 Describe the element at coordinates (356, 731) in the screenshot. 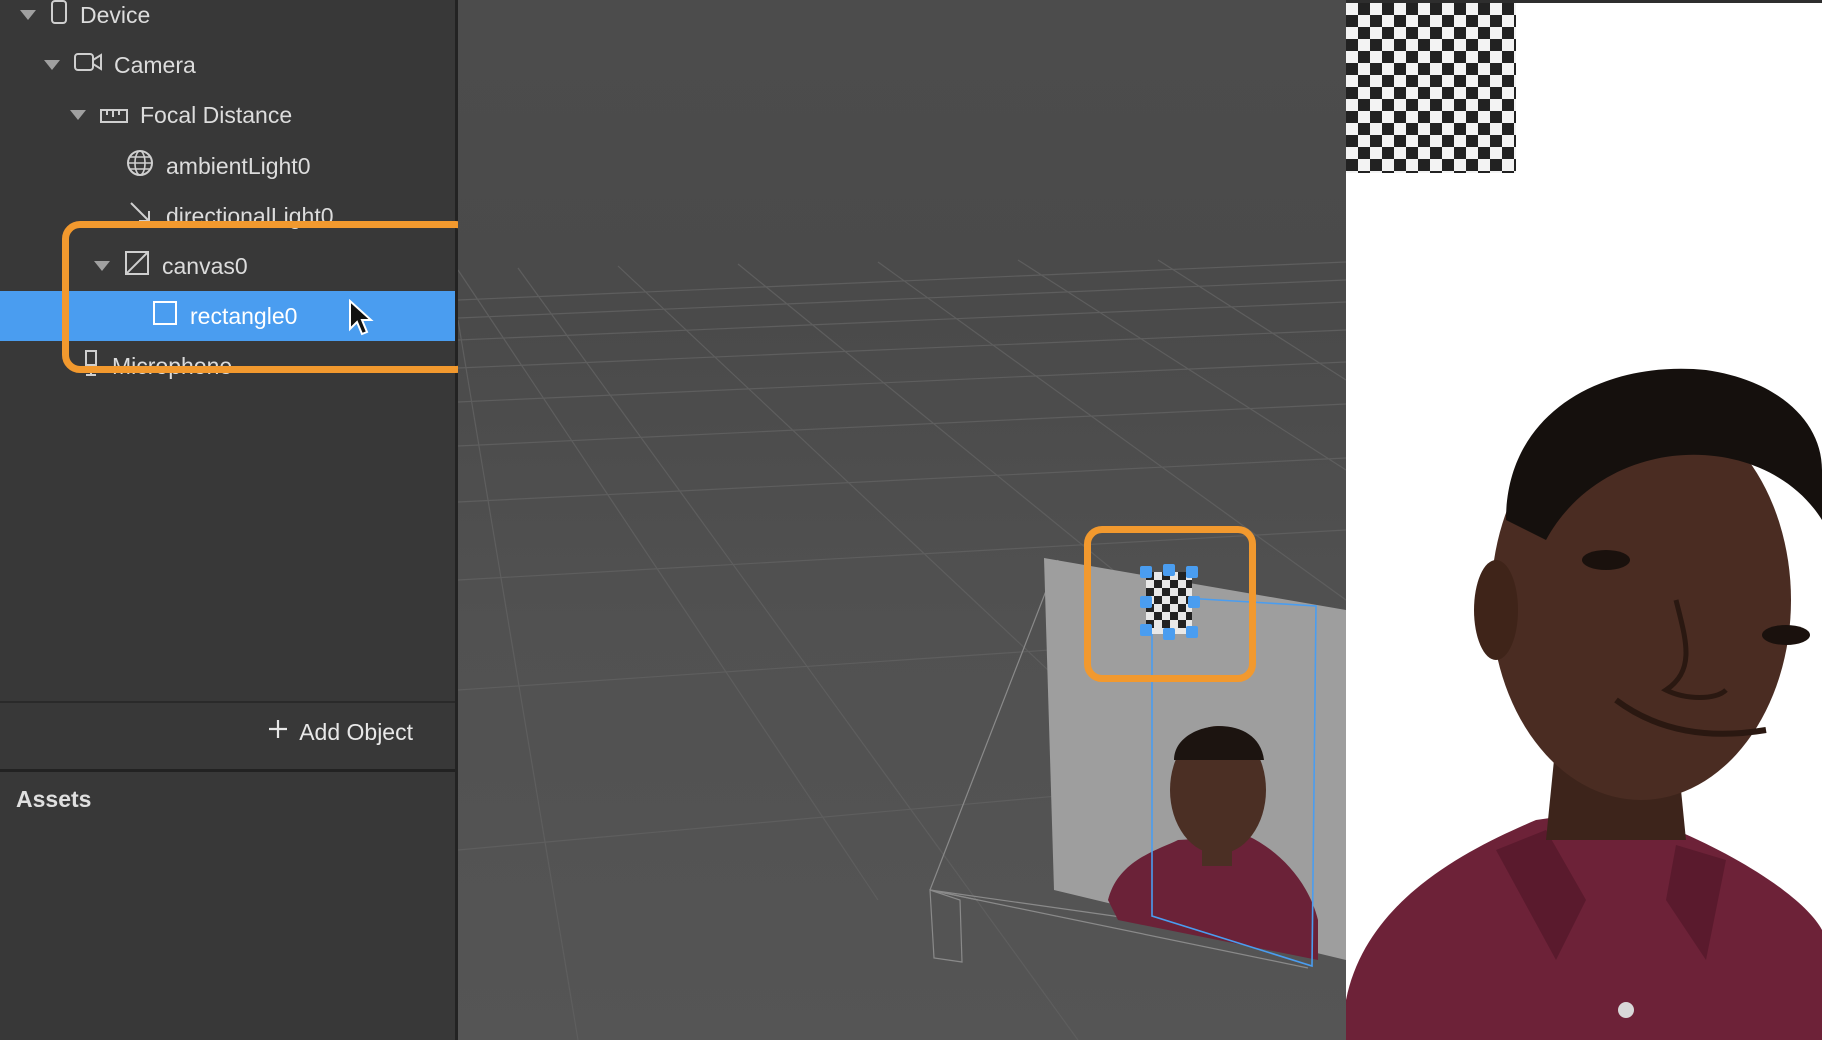

I see `add-object-label: Add Object` at that location.